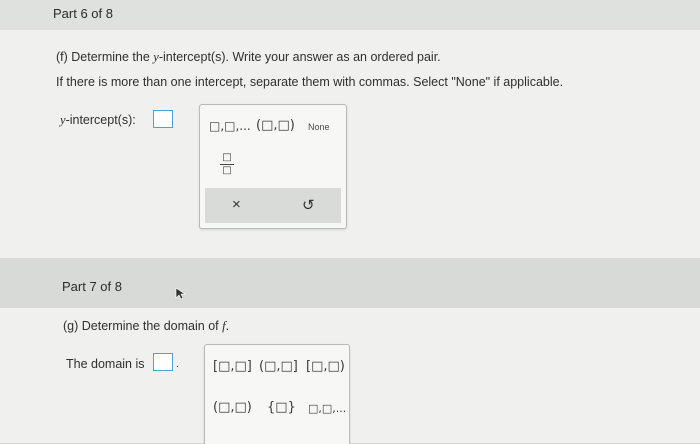 The height and width of the screenshot is (444, 700). I want to click on part6-math-palette: □,□,... (□,□) None □ □ × ↺, so click(273, 166).